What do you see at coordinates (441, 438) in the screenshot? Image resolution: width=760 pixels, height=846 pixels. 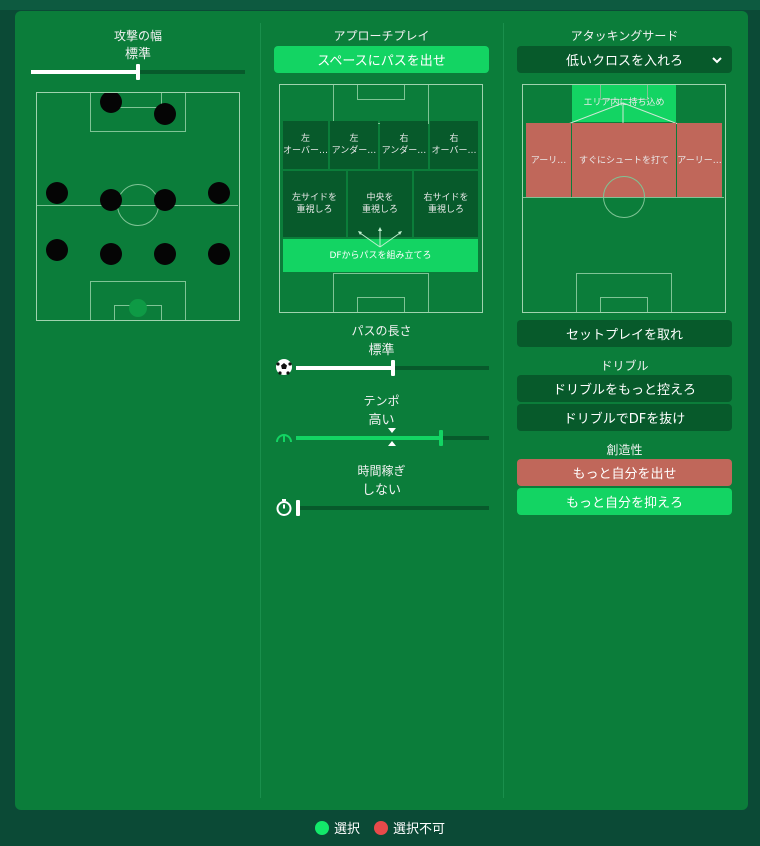 I see `tempo-slider-handle` at bounding box center [441, 438].